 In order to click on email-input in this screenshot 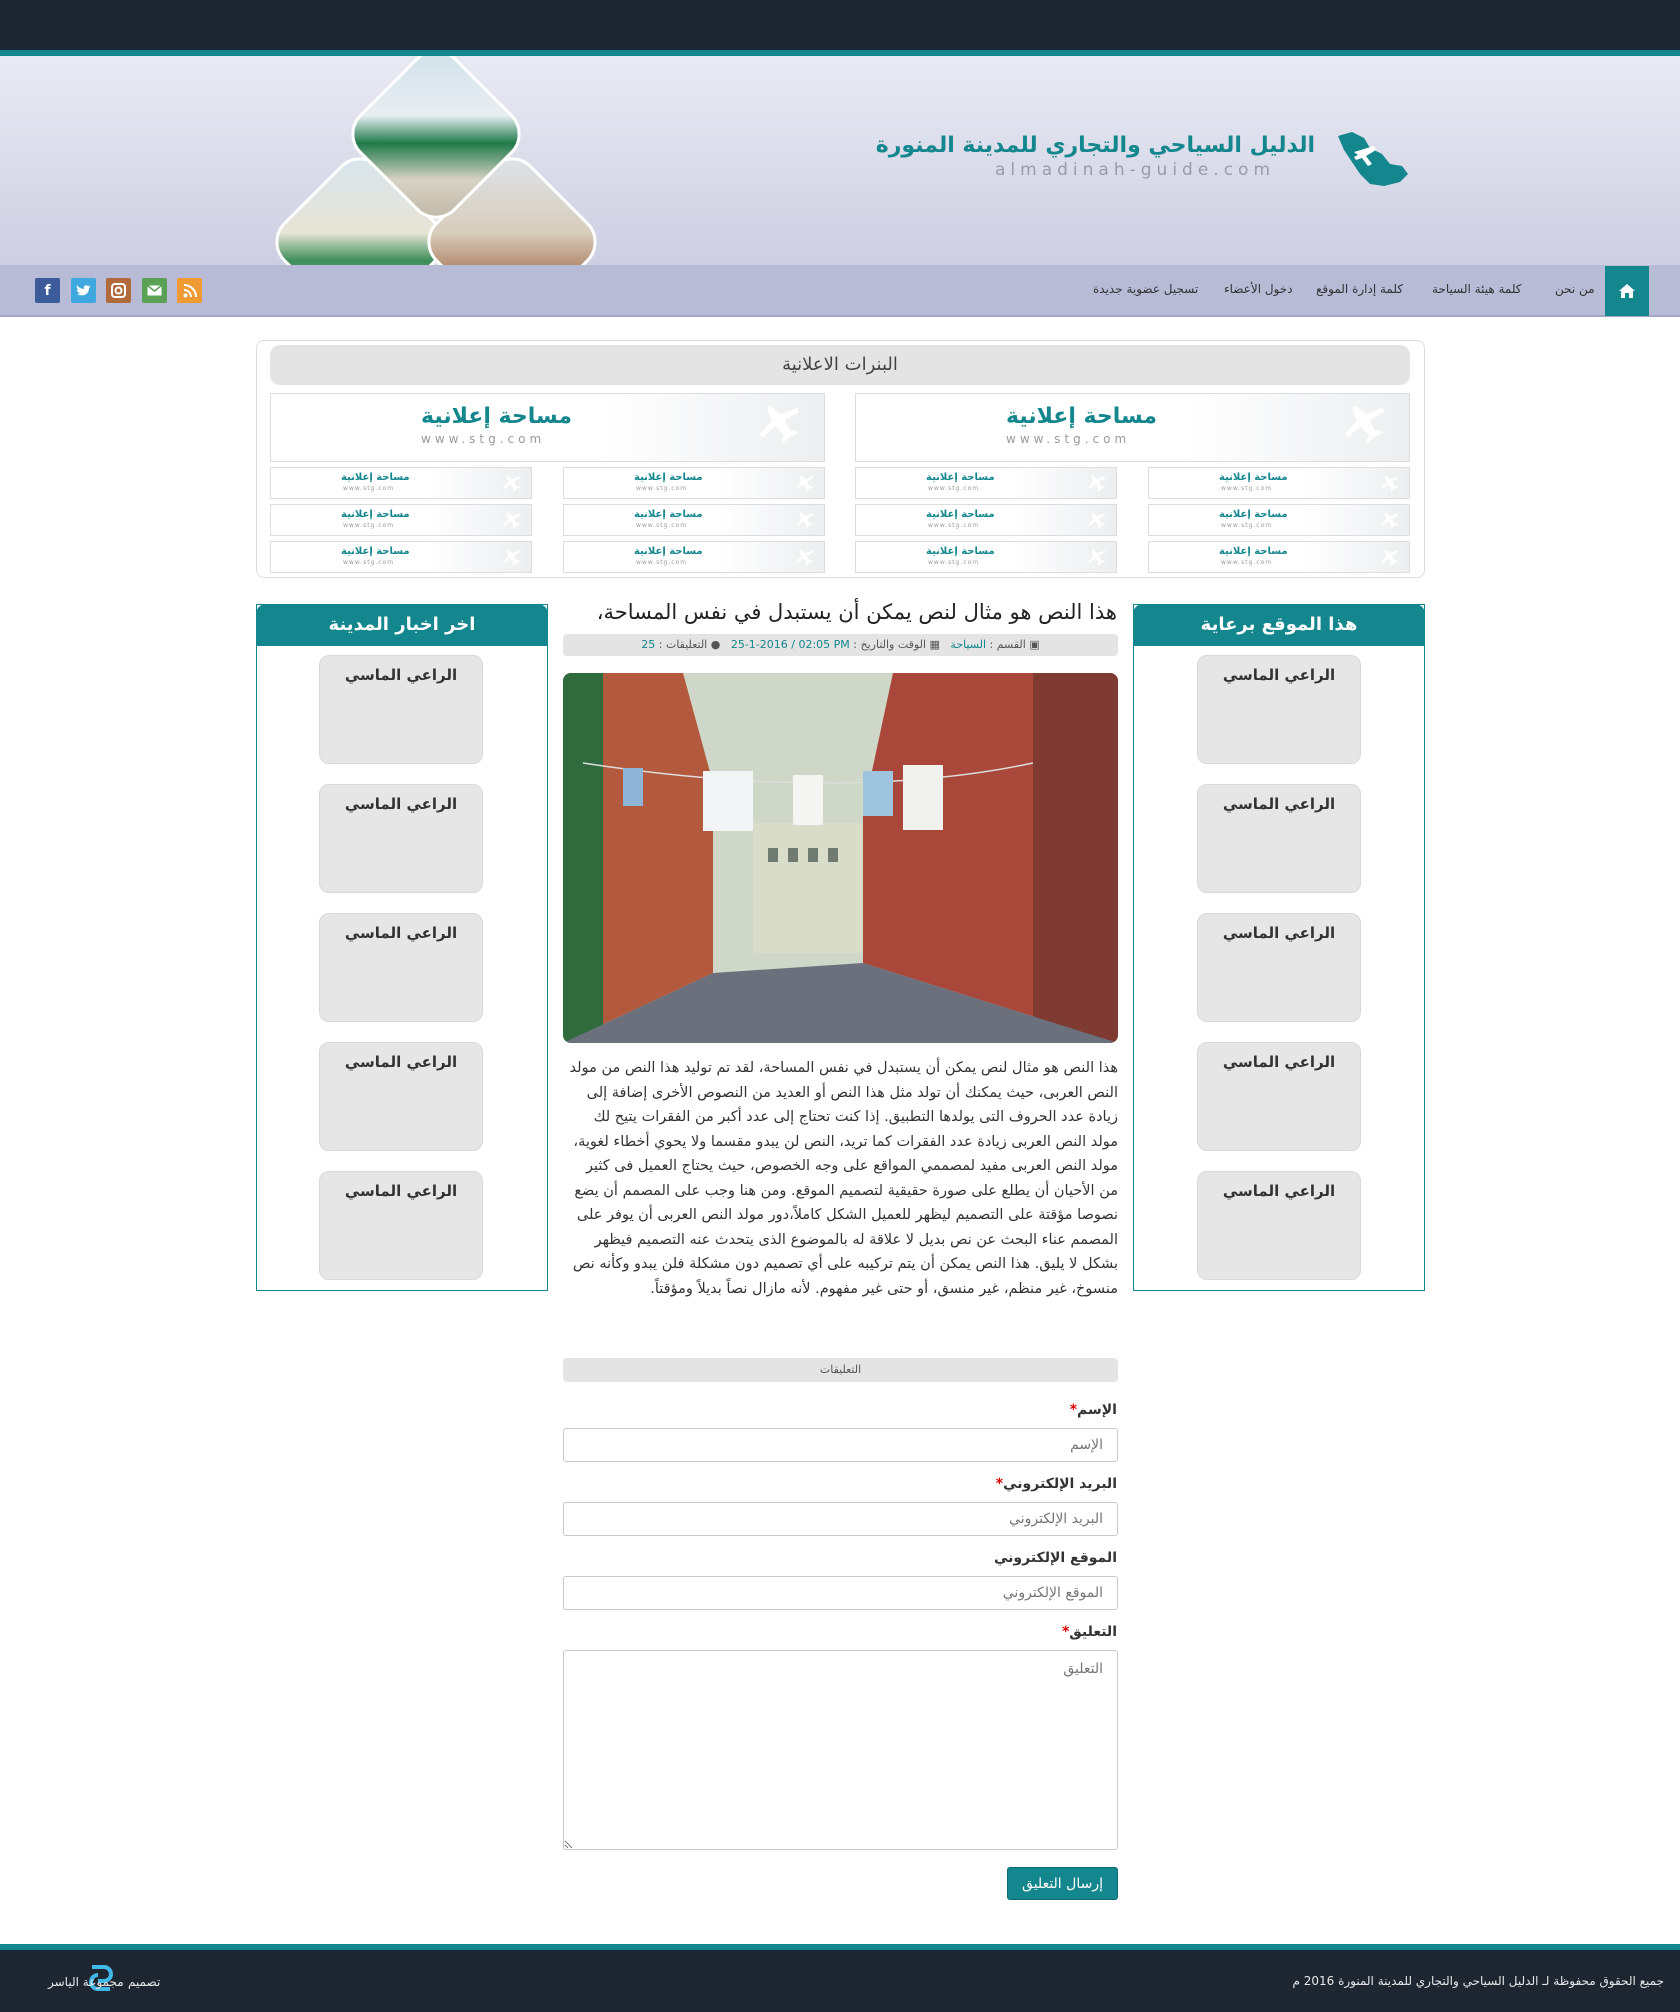, I will do `click(840, 1519)`.